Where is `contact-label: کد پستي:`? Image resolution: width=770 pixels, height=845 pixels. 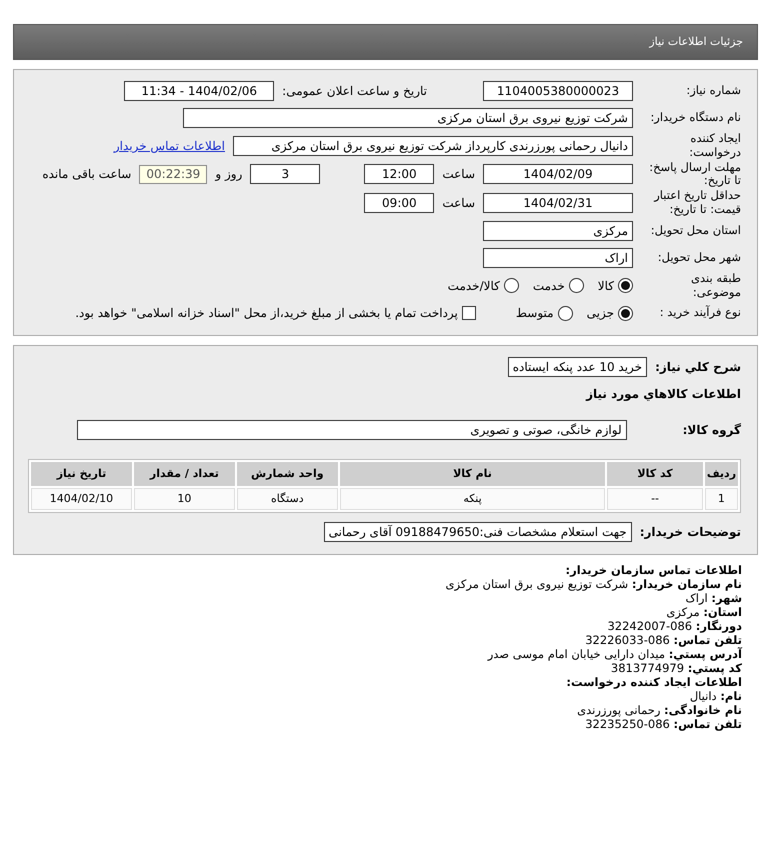
contact-label: کد پستي: is located at coordinates (715, 668).